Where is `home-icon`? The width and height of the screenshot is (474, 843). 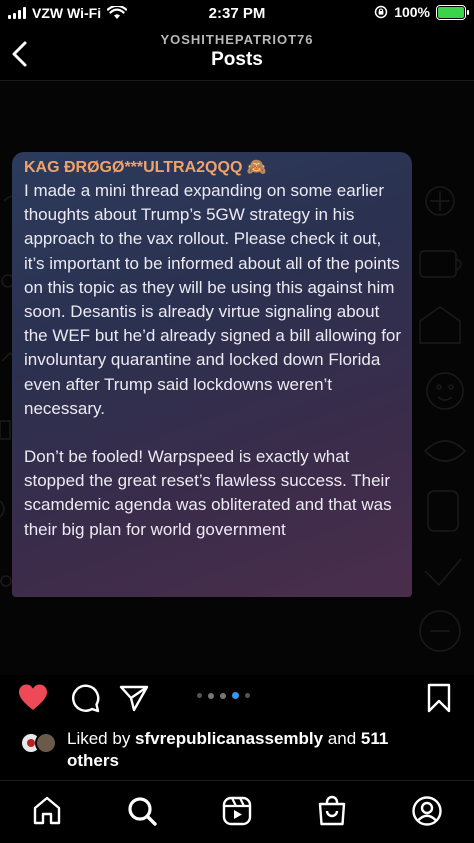
home-icon is located at coordinates (47, 811).